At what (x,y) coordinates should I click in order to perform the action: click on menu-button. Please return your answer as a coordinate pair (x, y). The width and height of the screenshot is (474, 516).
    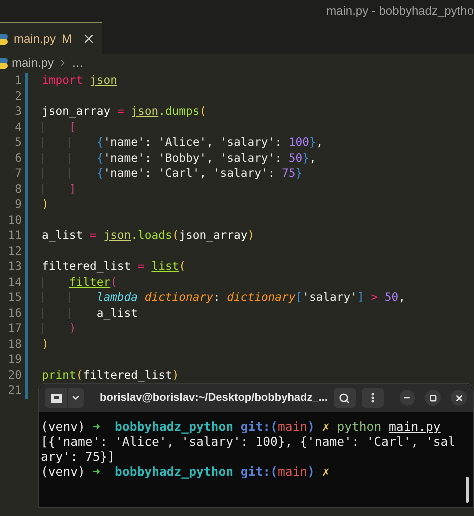
    Looking at the image, I should click on (373, 398).